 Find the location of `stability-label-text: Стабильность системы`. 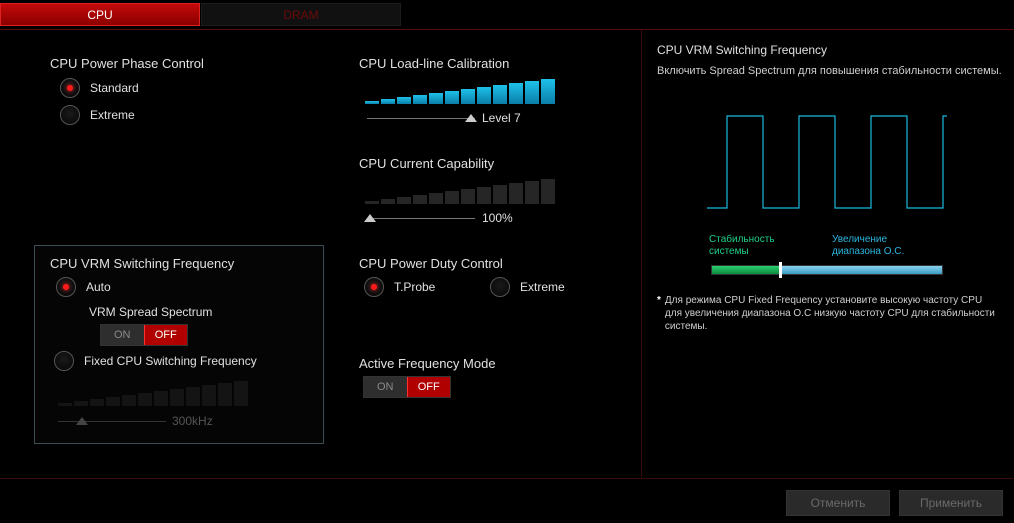

stability-label-text: Стабильность системы is located at coordinates (742, 245).